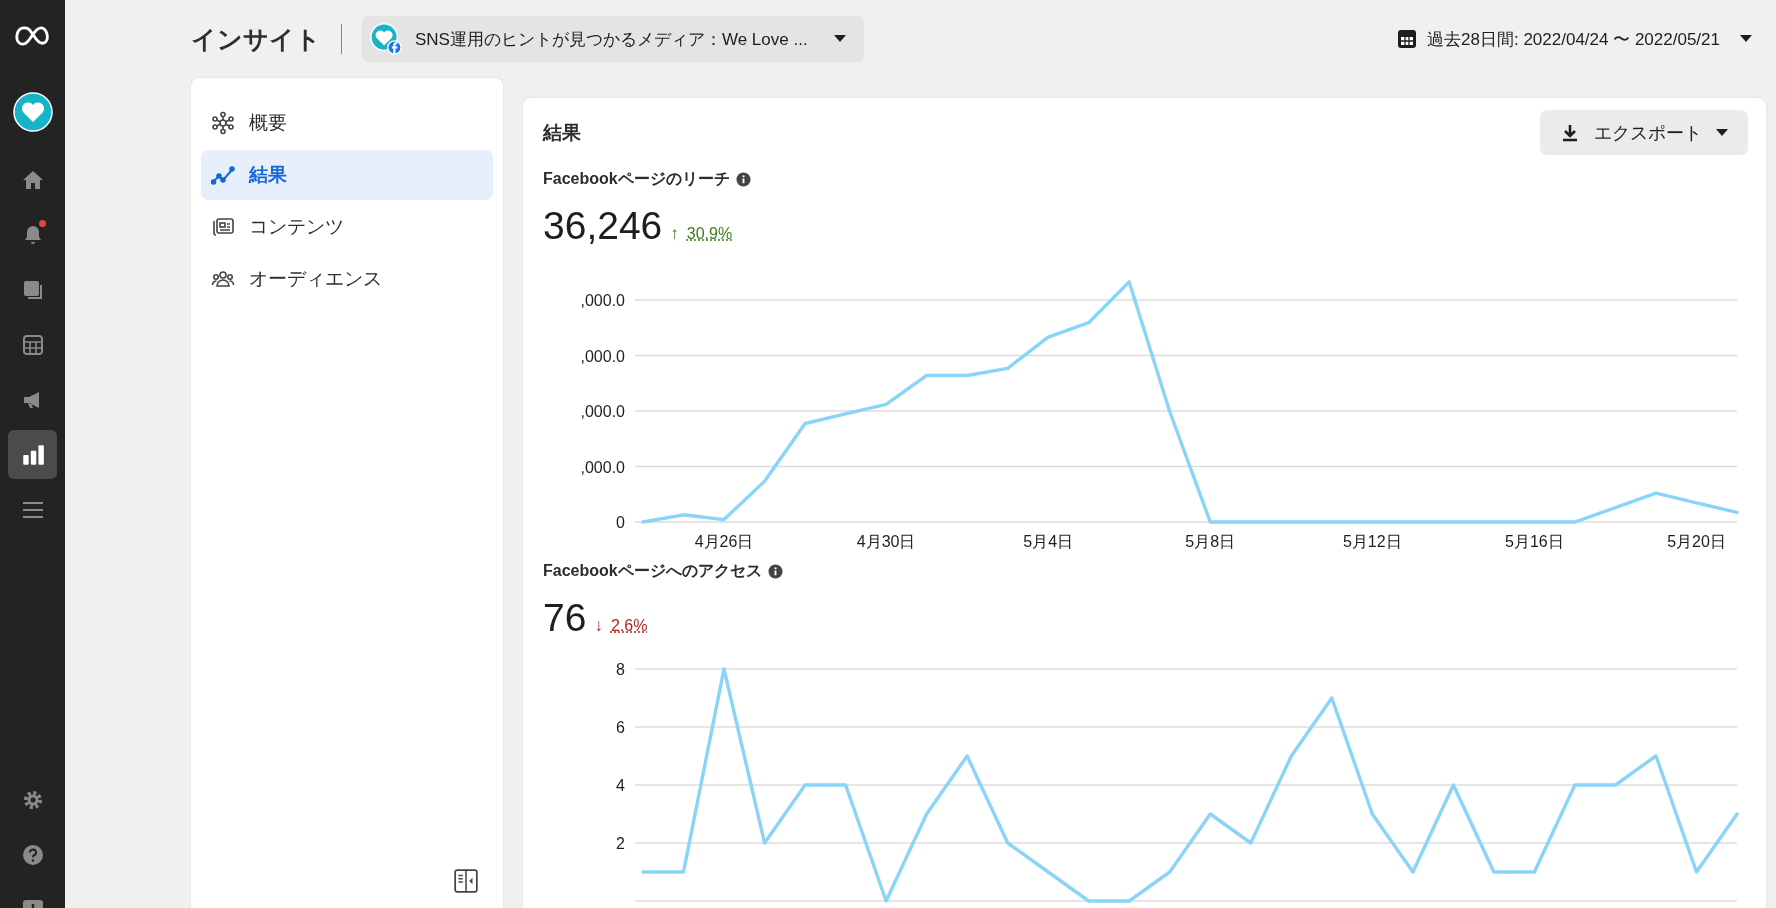  I want to click on infinity-logo-icon, so click(32, 36).